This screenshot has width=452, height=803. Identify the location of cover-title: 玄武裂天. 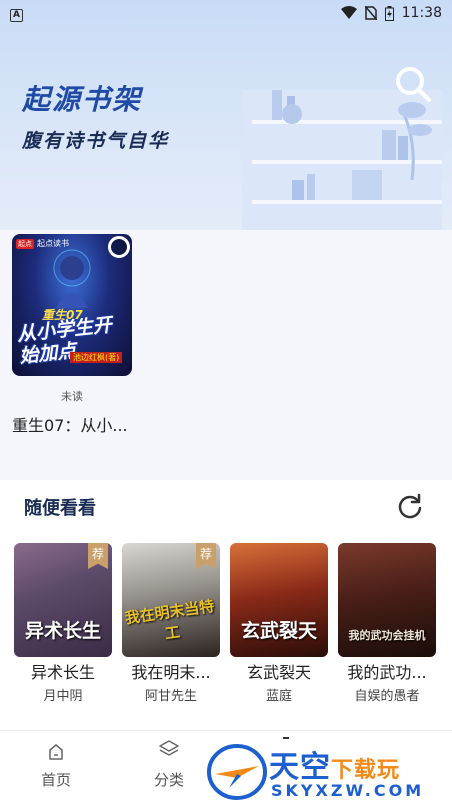
(278, 631).